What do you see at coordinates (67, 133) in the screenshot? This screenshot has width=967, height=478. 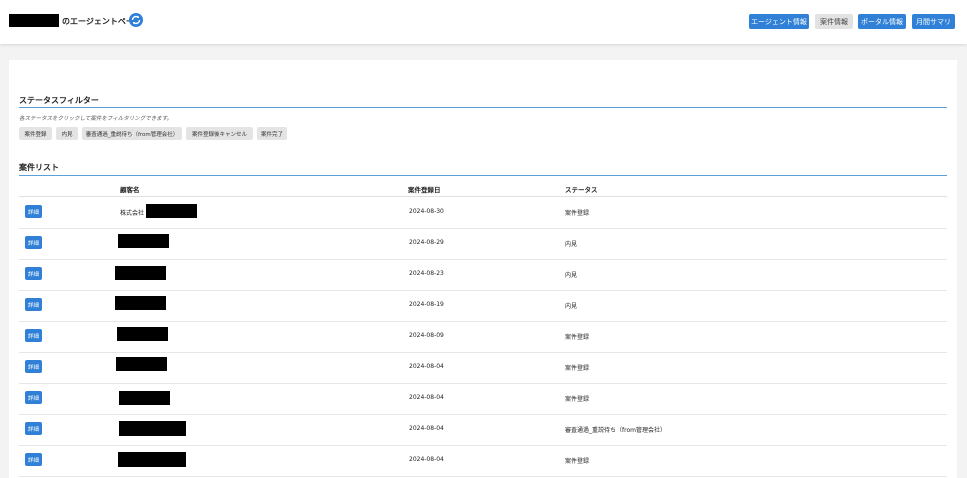 I see `filter-button-viewing: 内見` at bounding box center [67, 133].